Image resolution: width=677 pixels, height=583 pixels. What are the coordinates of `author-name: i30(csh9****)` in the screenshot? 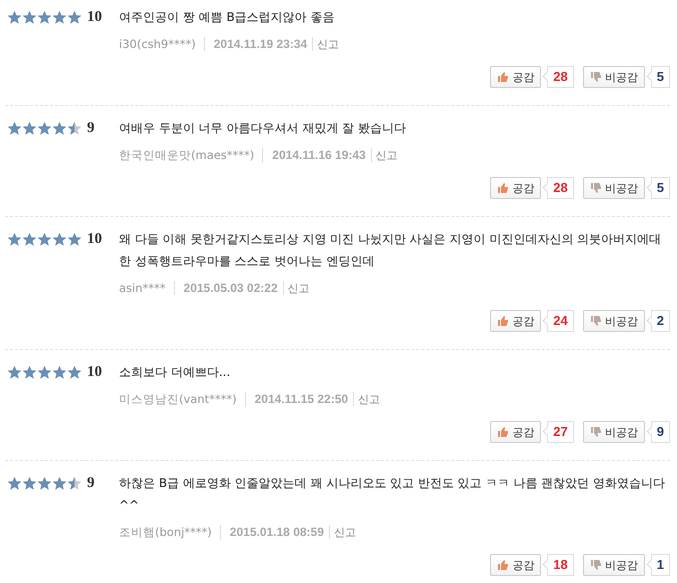 It's located at (162, 44).